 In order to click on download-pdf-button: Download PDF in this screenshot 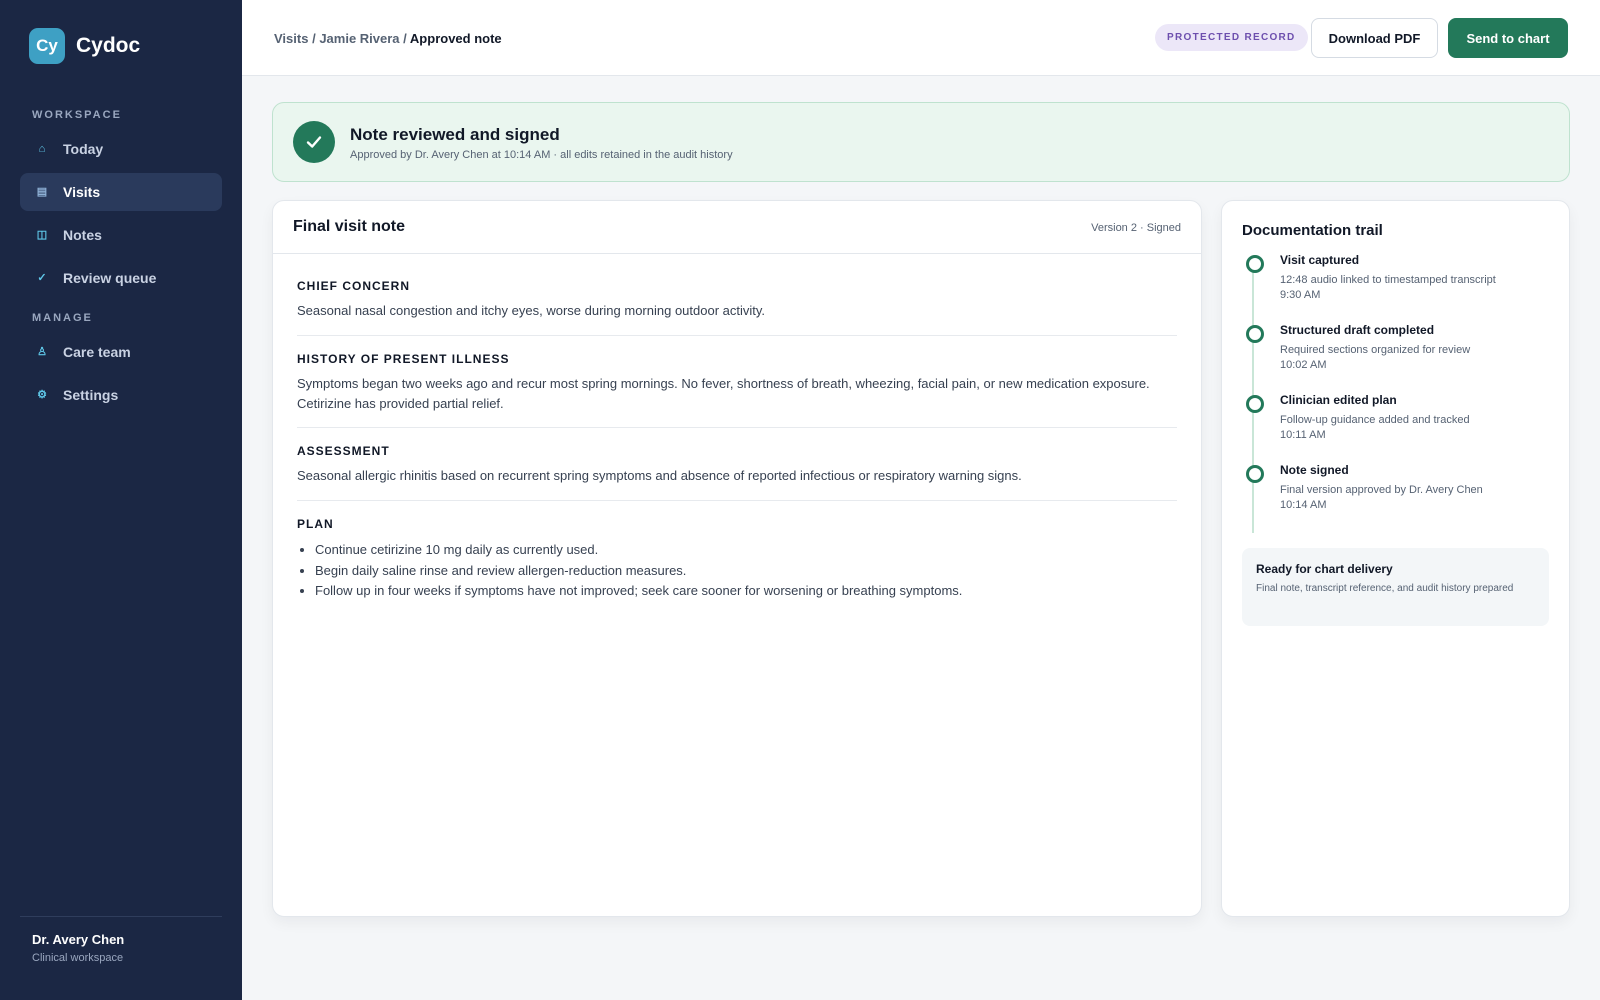, I will do `click(1374, 38)`.